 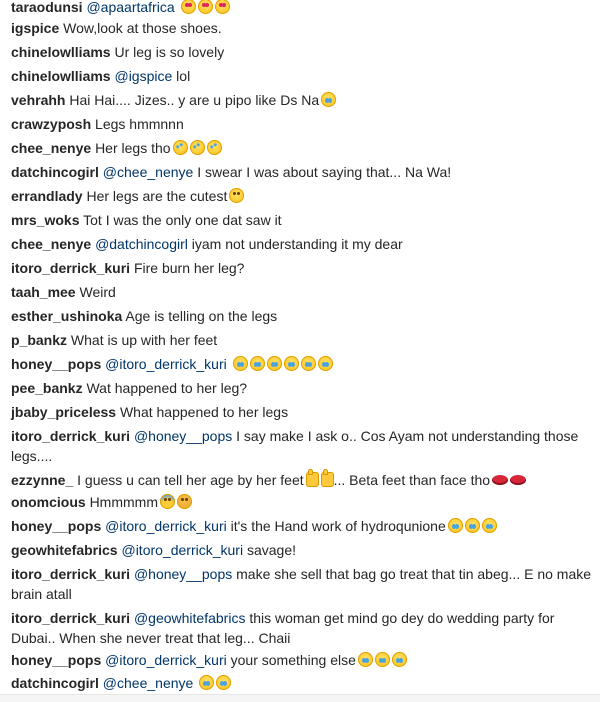 What do you see at coordinates (412, 480) in the screenshot?
I see `comment-text-continued: ... Beta feet than face tho` at bounding box center [412, 480].